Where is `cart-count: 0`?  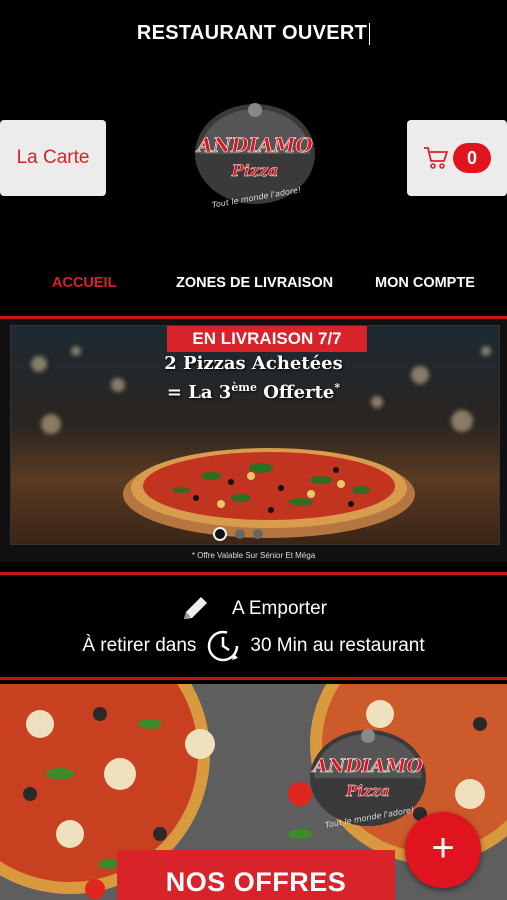
cart-count: 0 is located at coordinates (471, 157).